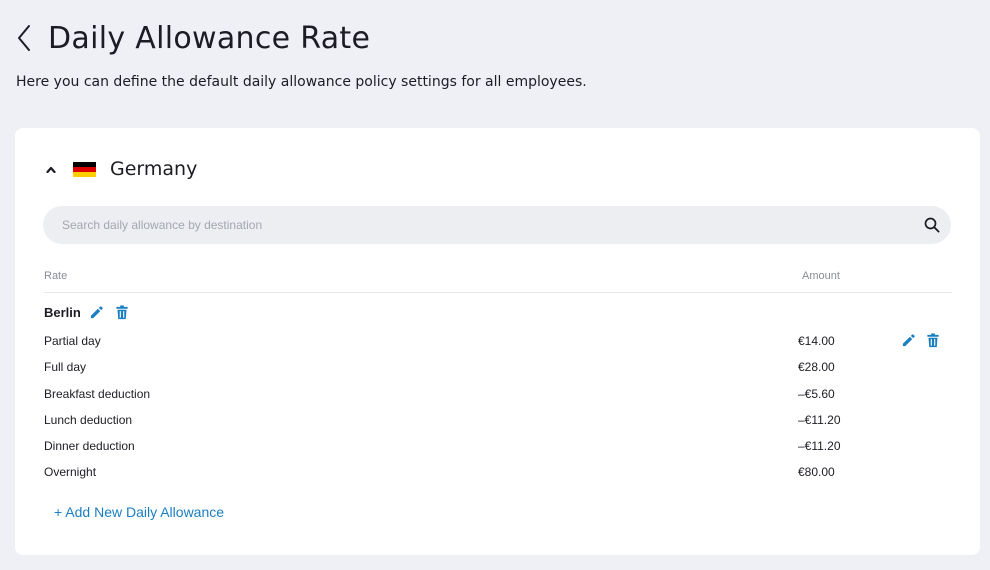 This screenshot has height=570, width=990. What do you see at coordinates (65, 367) in the screenshot?
I see `rate-label: Full day` at bounding box center [65, 367].